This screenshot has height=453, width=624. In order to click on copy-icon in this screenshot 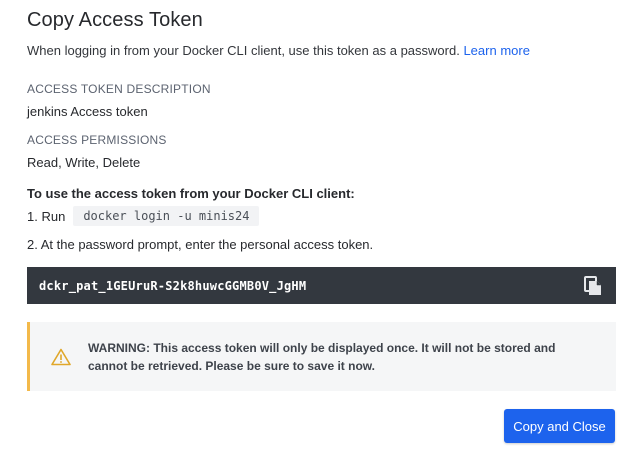, I will do `click(593, 285)`.